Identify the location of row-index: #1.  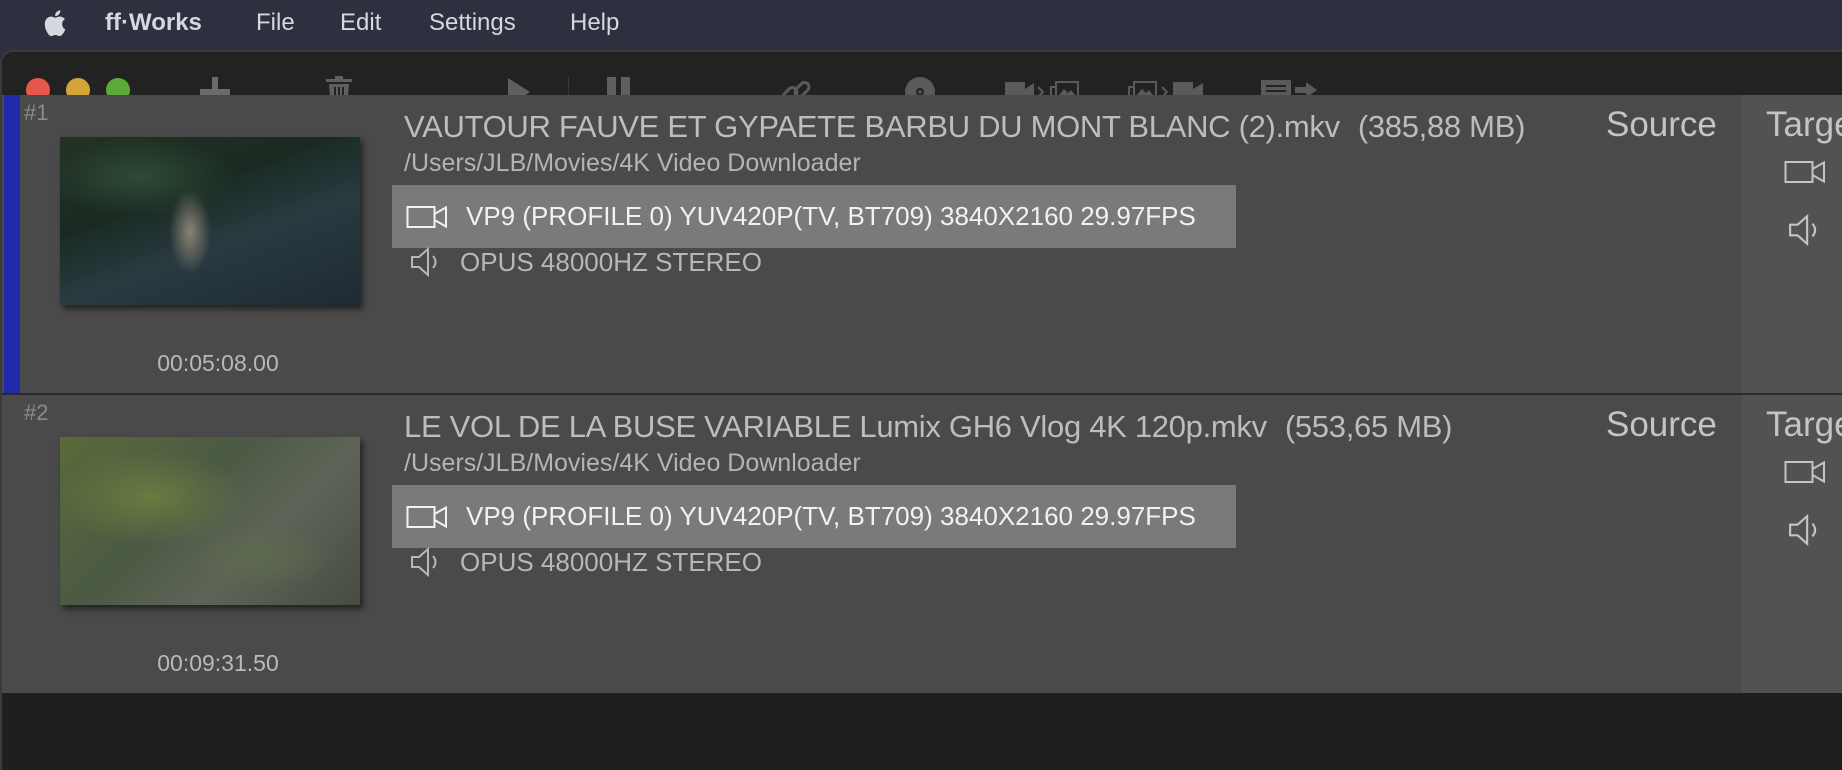
(36, 112).